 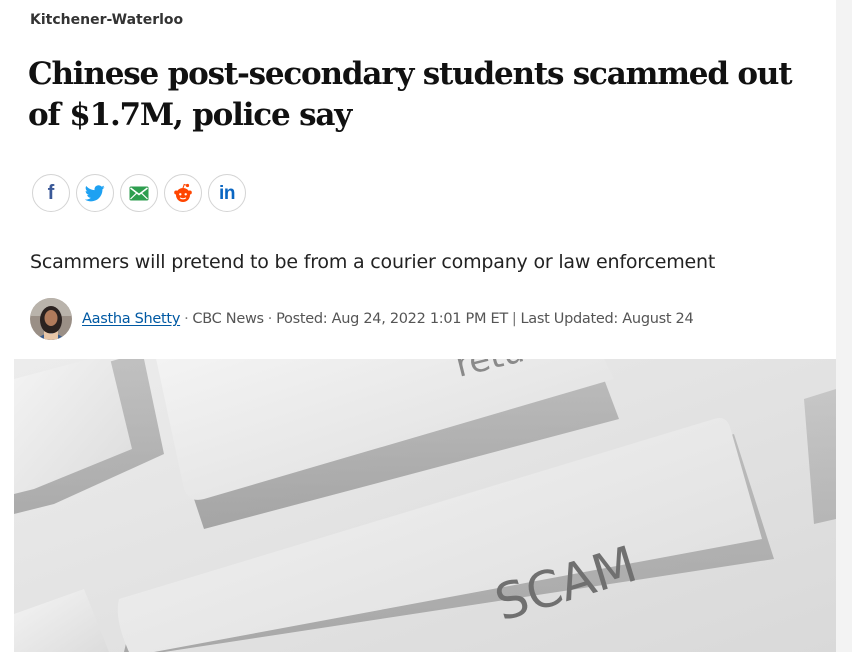 I want to click on author-avatar, so click(x=51, y=319).